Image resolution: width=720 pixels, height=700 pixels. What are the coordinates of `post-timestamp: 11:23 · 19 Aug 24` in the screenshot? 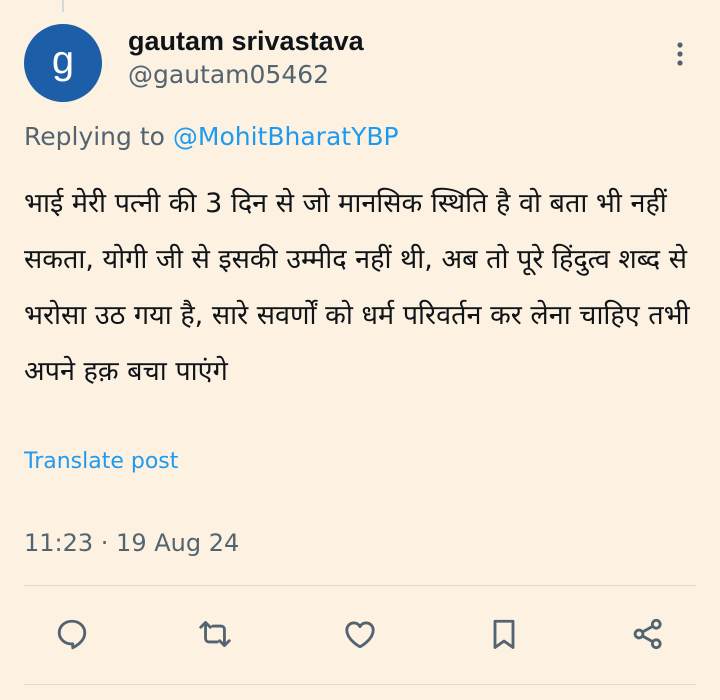 It's located at (131, 543).